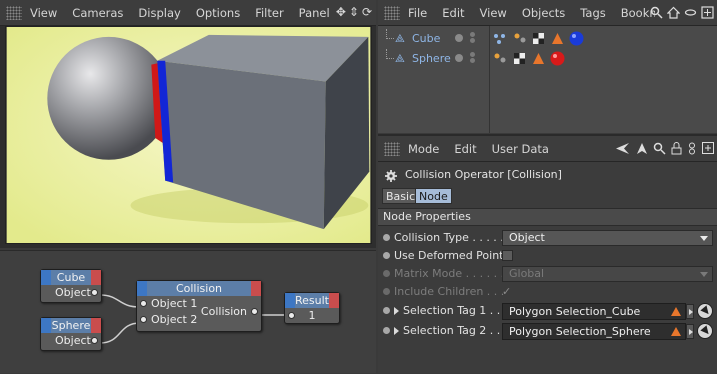  What do you see at coordinates (159, 13) in the screenshot?
I see `menu-display: Display` at bounding box center [159, 13].